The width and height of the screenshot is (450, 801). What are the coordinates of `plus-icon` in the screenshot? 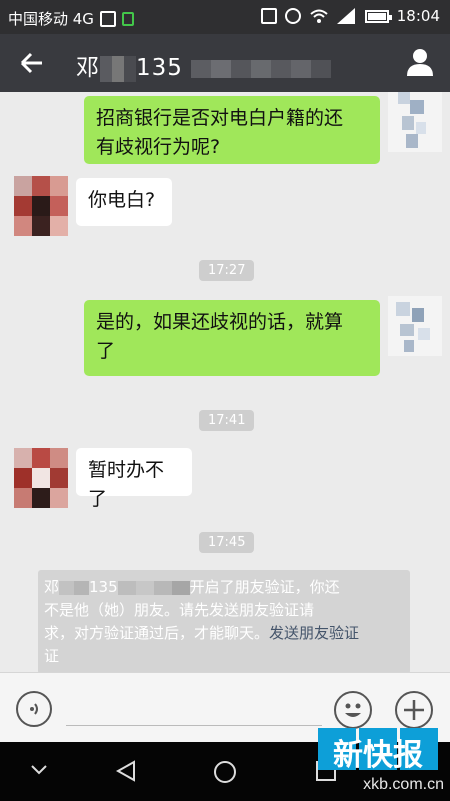 It's located at (414, 710).